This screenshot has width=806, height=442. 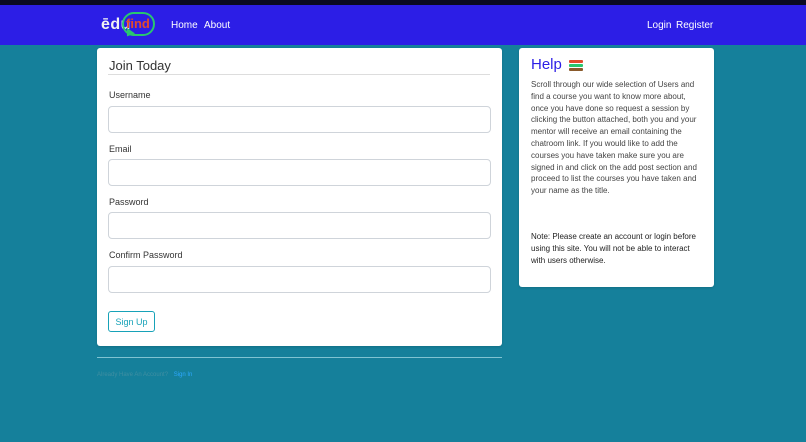 What do you see at coordinates (299, 119) in the screenshot?
I see `username-input` at bounding box center [299, 119].